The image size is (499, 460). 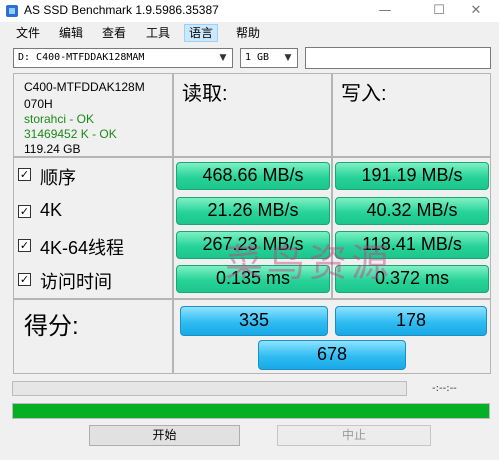 I want to click on size-select: 1 GB ▼, so click(x=269, y=58).